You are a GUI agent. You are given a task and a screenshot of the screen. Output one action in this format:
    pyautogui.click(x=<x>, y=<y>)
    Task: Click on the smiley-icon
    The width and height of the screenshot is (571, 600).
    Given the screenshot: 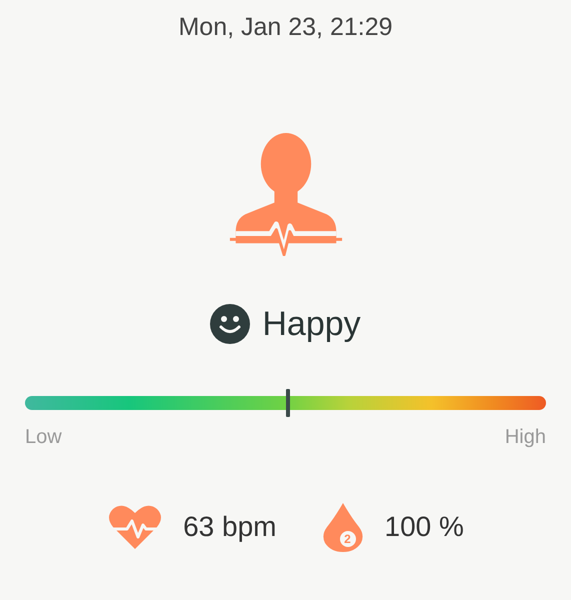 What is the action you would take?
    pyautogui.click(x=230, y=324)
    